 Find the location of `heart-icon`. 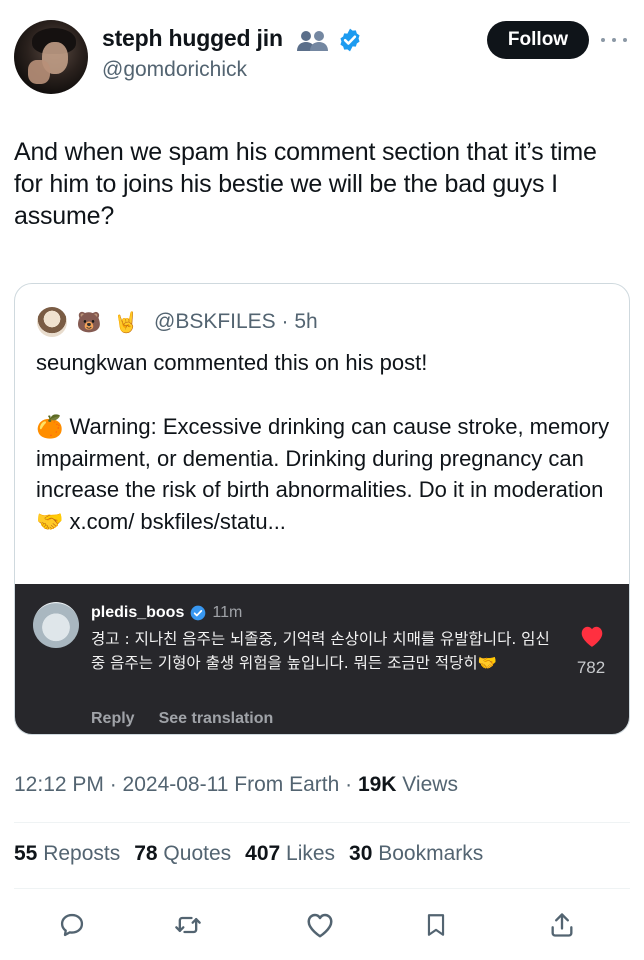

heart-icon is located at coordinates (592, 636).